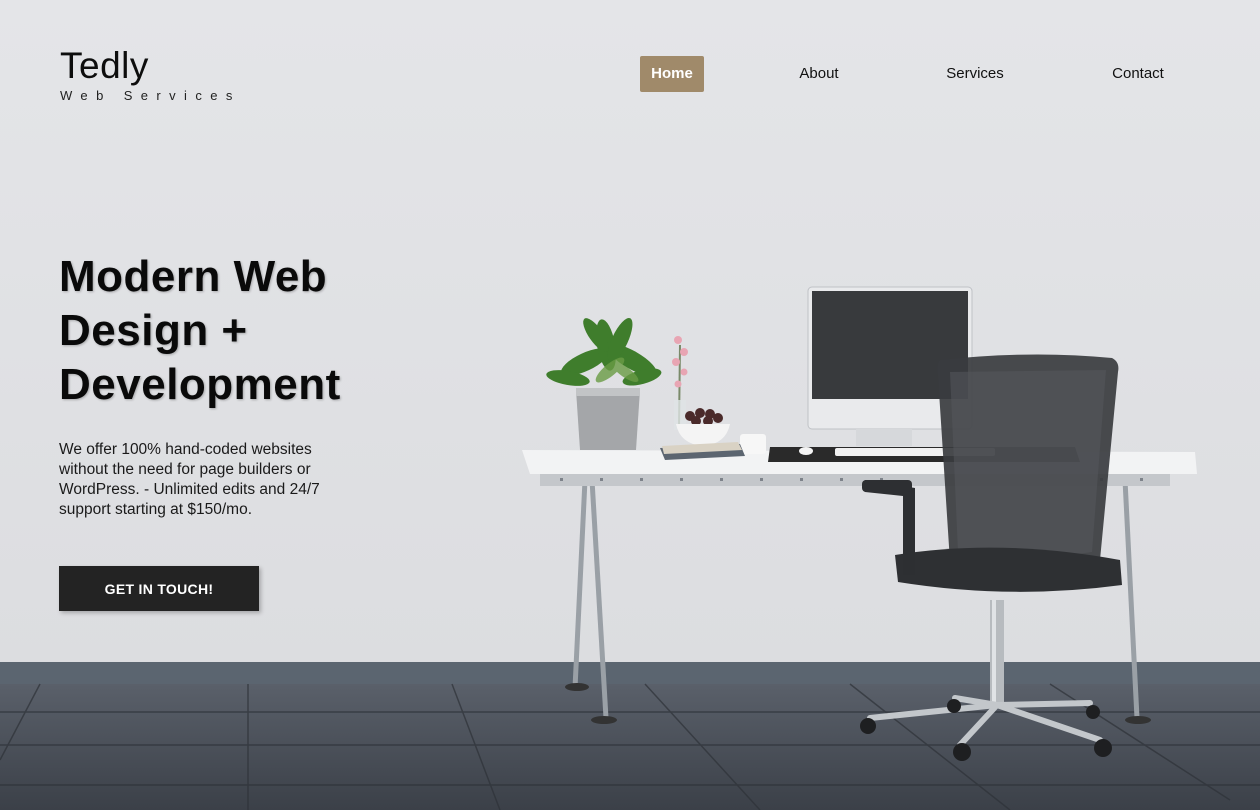 The image size is (1260, 810). Describe the element at coordinates (1138, 74) in the screenshot. I see `nav-item-contact: Contact` at that location.